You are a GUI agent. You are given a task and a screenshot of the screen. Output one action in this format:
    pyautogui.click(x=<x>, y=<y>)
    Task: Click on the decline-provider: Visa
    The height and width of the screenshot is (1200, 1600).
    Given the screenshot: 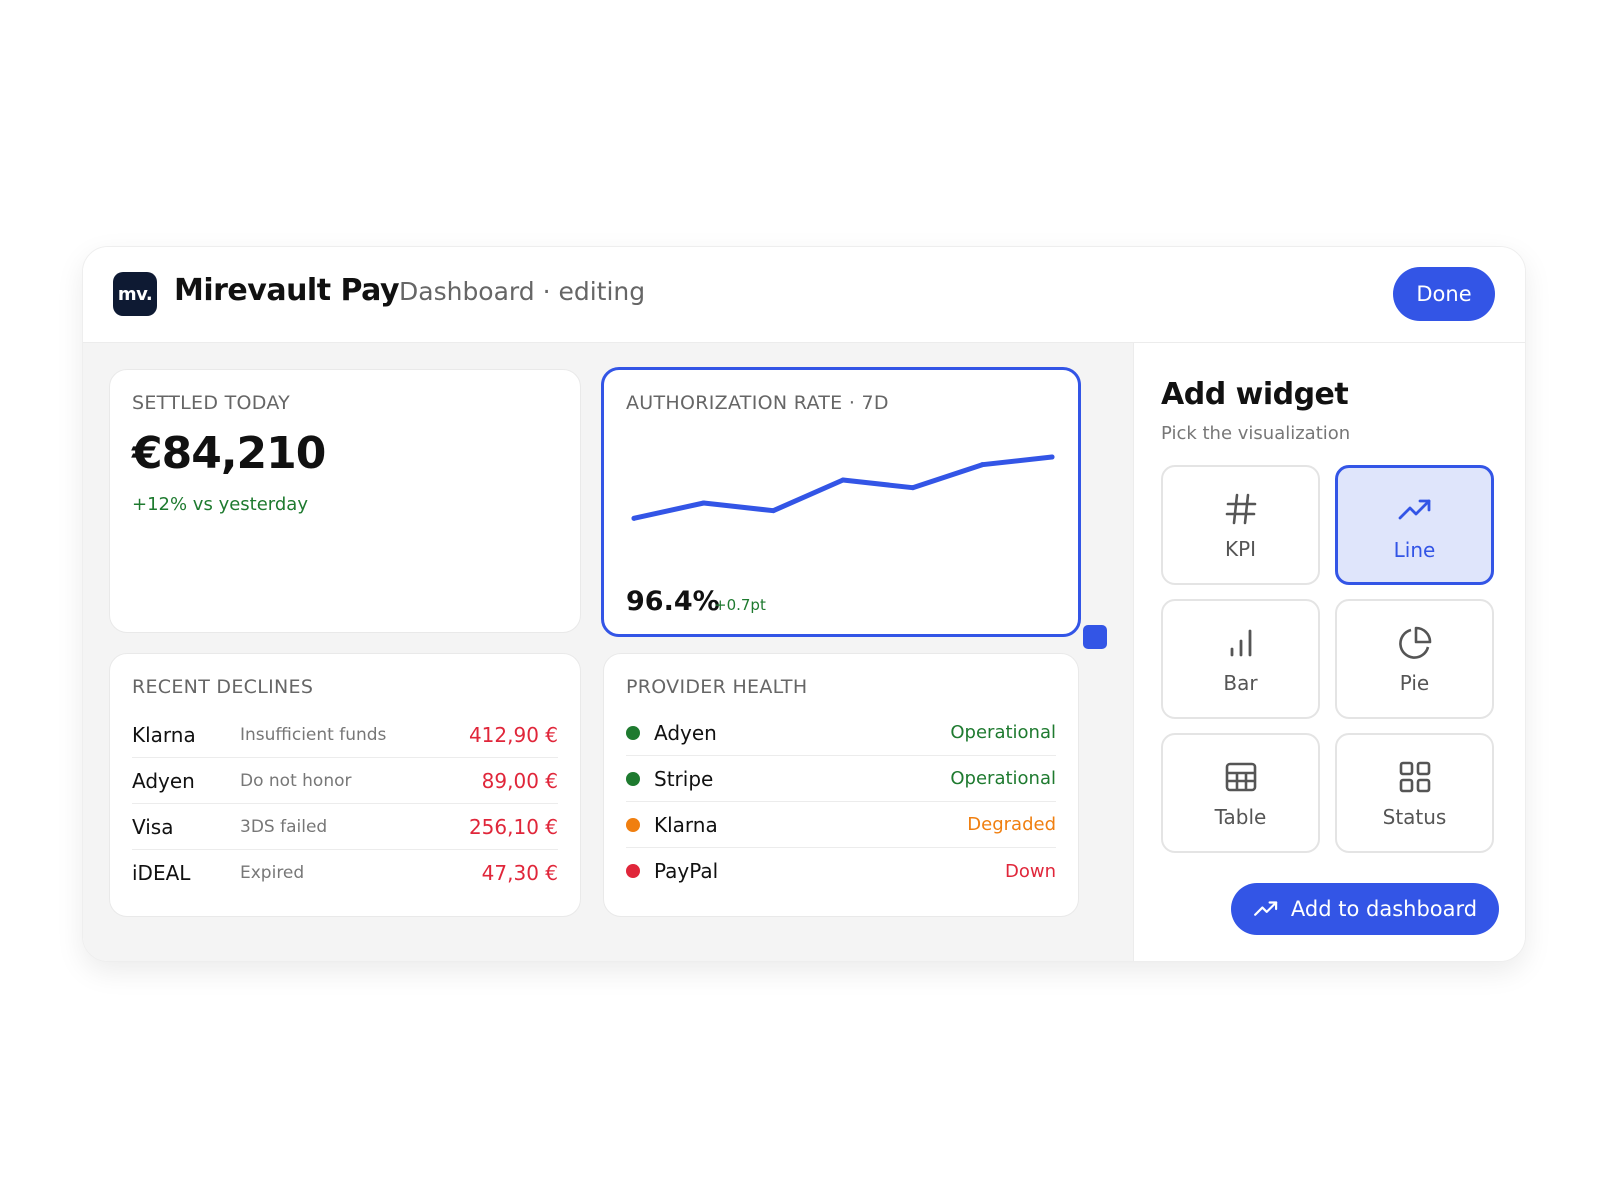 What is the action you would take?
    pyautogui.click(x=153, y=826)
    